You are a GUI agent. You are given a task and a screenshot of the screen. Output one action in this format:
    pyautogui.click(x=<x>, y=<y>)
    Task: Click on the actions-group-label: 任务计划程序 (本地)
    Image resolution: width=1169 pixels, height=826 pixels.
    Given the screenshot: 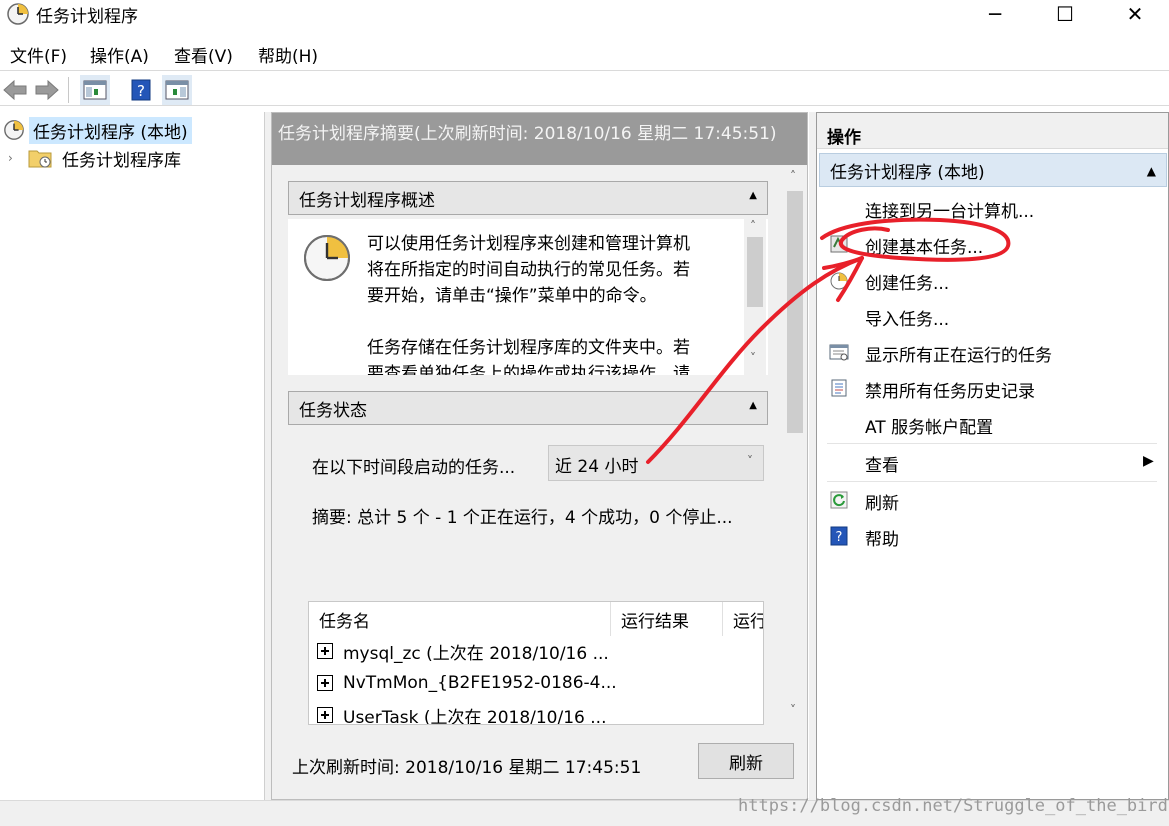 What is the action you would take?
    pyautogui.click(x=907, y=172)
    